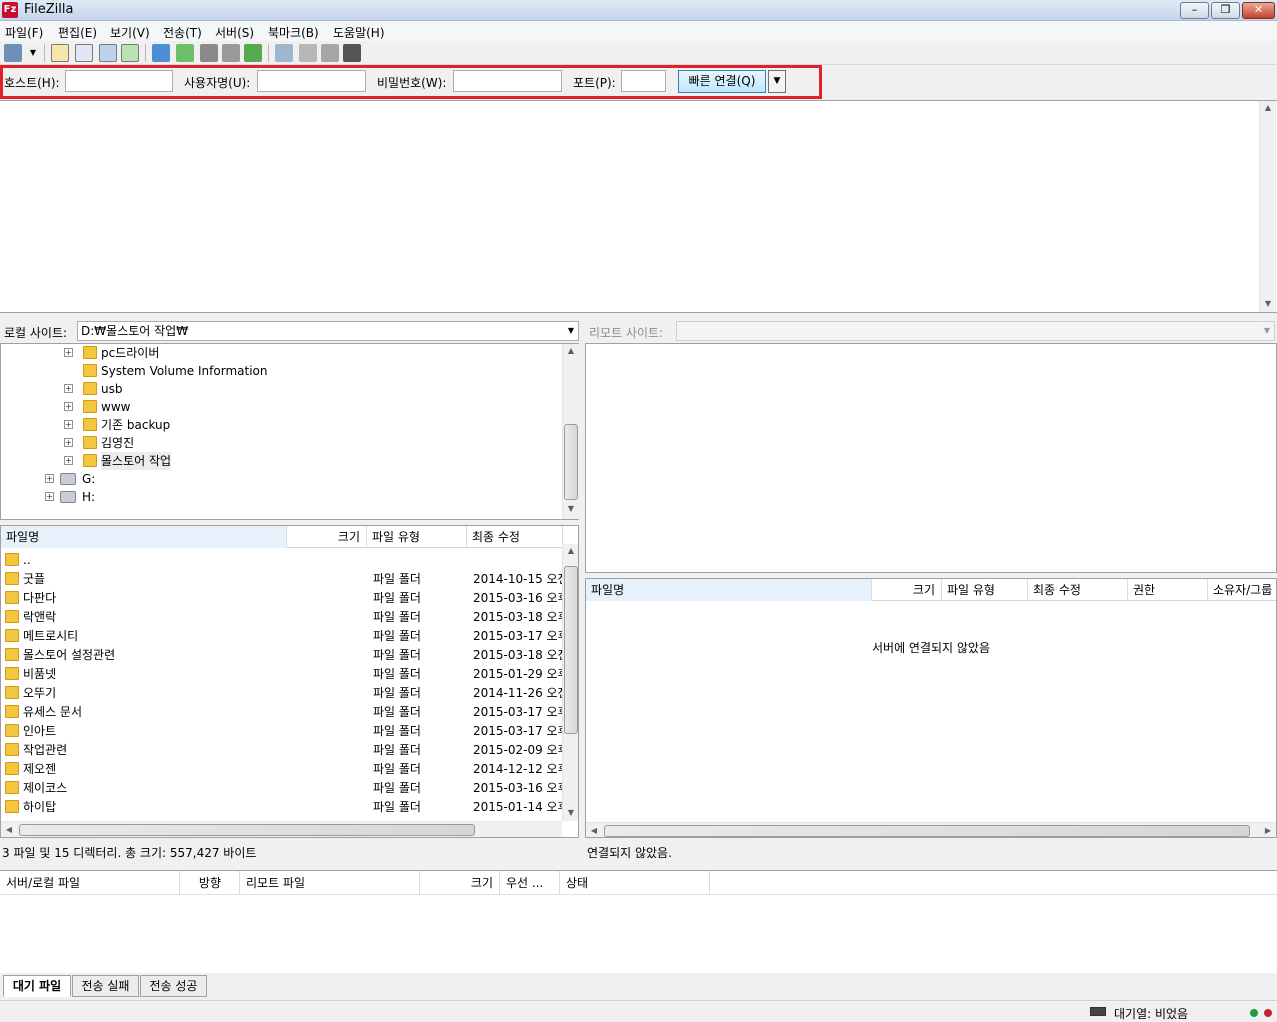 The width and height of the screenshot is (1277, 1022). I want to click on process-queue-icon, so click(185, 53).